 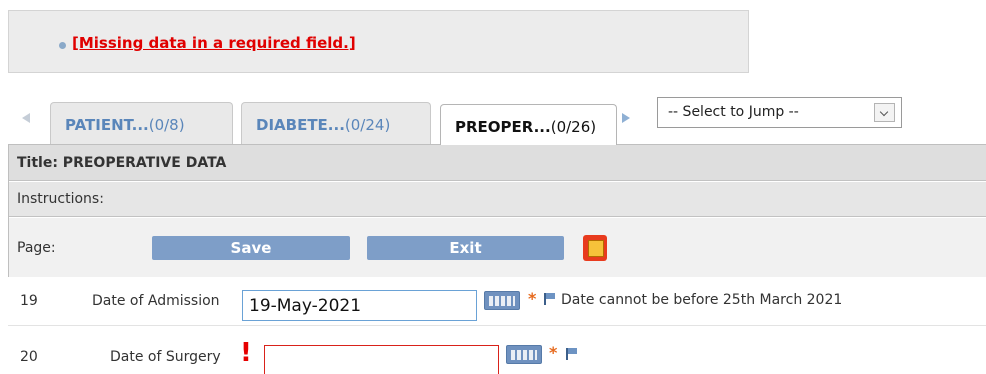 What do you see at coordinates (26, 118) in the screenshot?
I see `tab-prev-arrow-icon` at bounding box center [26, 118].